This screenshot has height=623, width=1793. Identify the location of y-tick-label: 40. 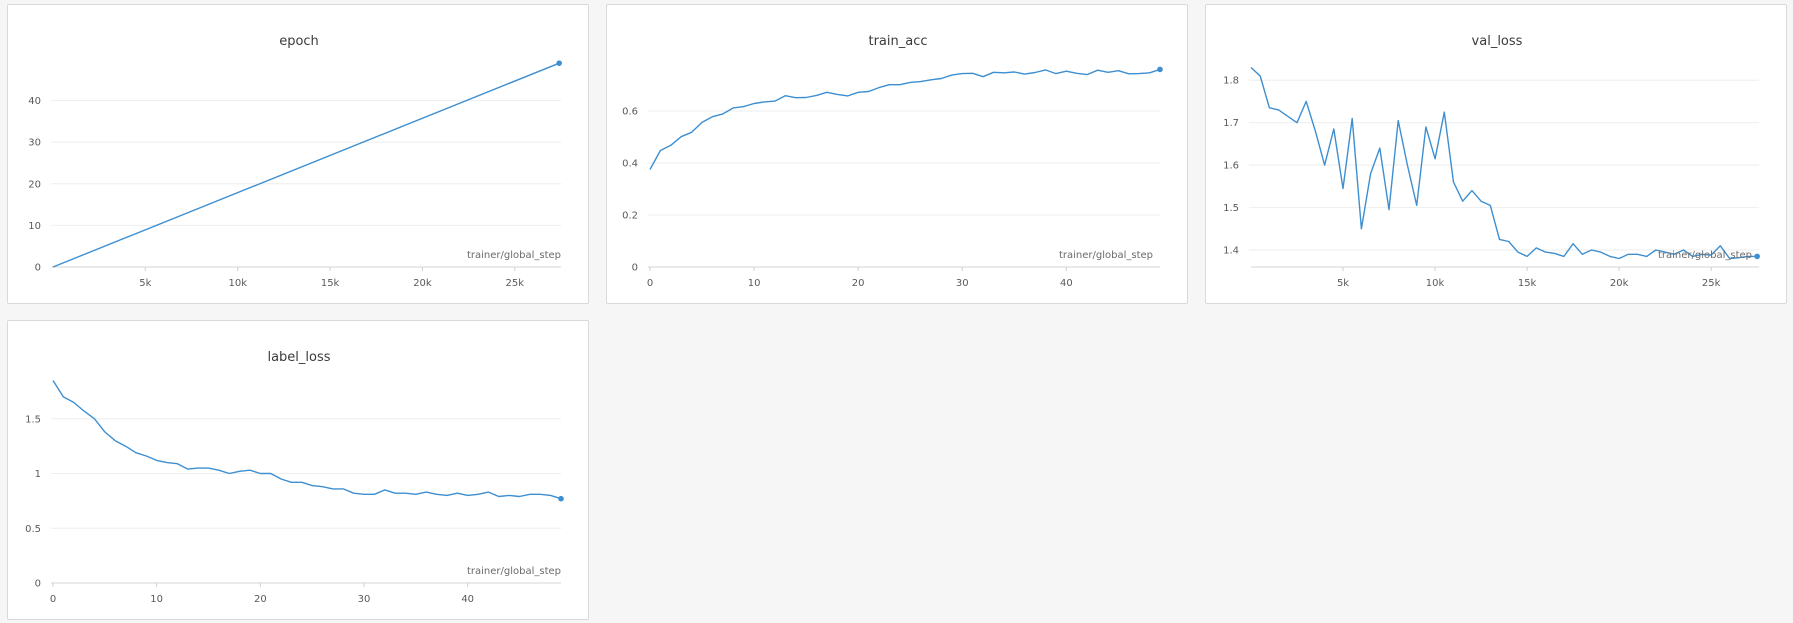
(34, 101).